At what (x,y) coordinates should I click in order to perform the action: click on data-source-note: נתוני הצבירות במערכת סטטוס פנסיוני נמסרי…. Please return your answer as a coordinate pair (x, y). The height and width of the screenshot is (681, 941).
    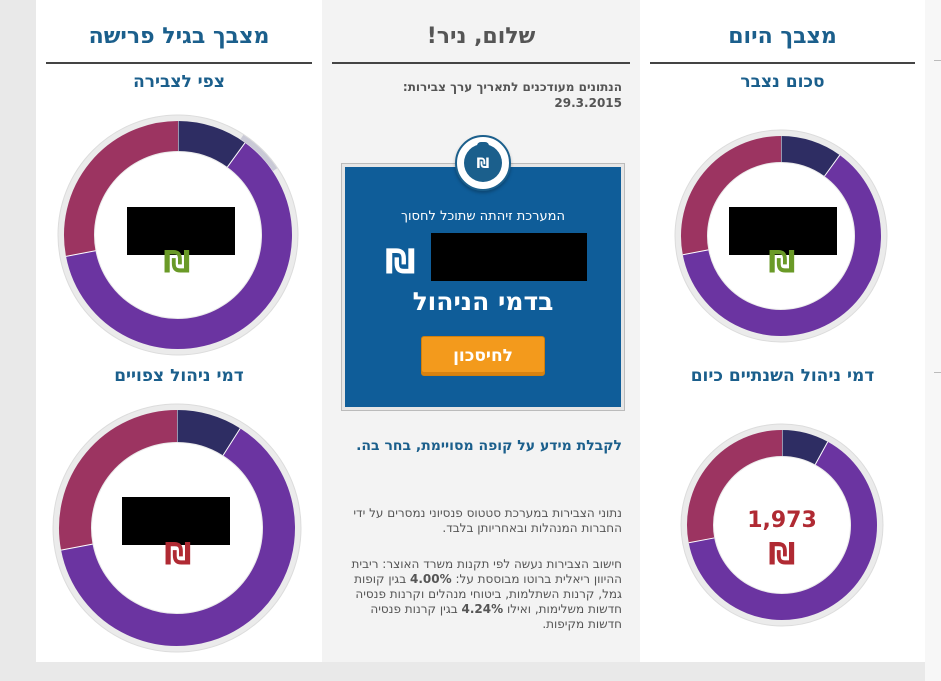
    Looking at the image, I should click on (487, 520).